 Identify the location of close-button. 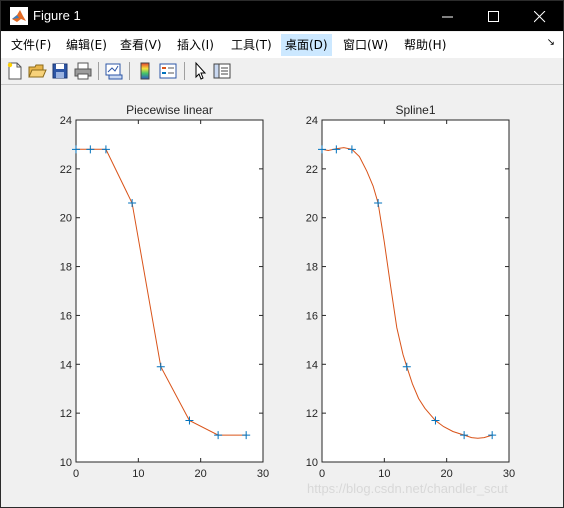
(540, 16).